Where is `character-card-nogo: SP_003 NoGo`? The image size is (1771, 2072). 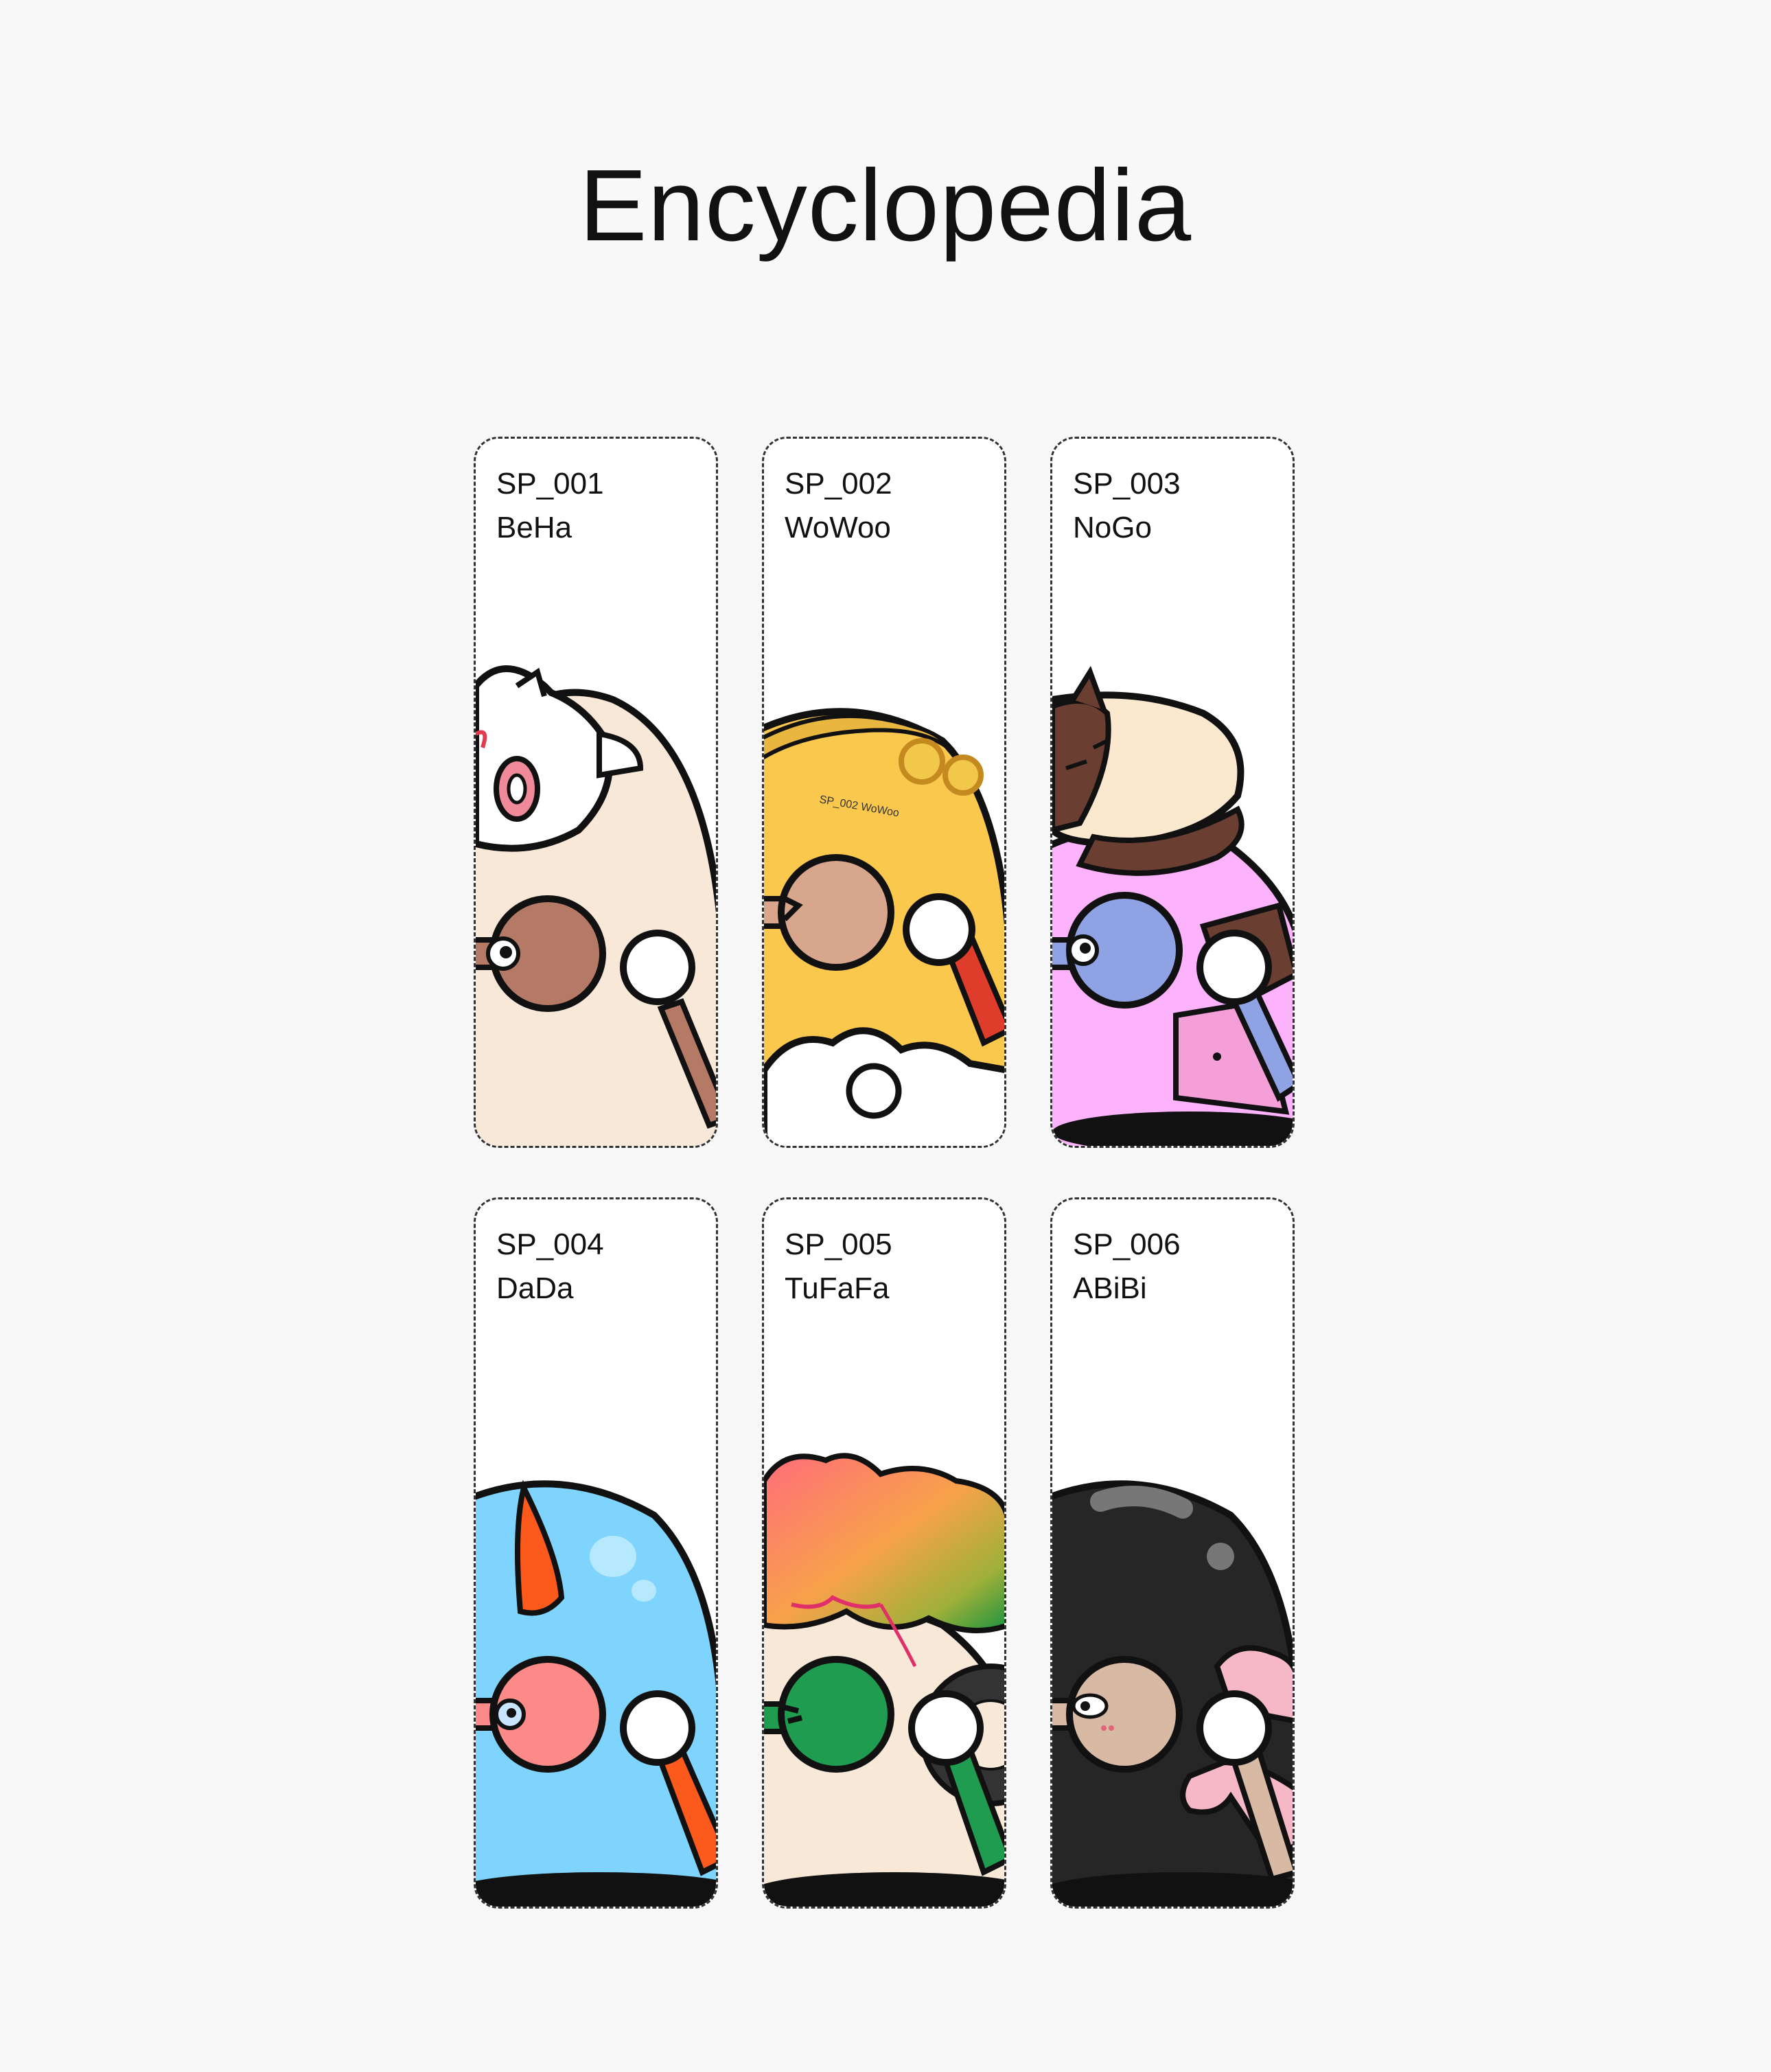 character-card-nogo: SP_003 NoGo is located at coordinates (1172, 792).